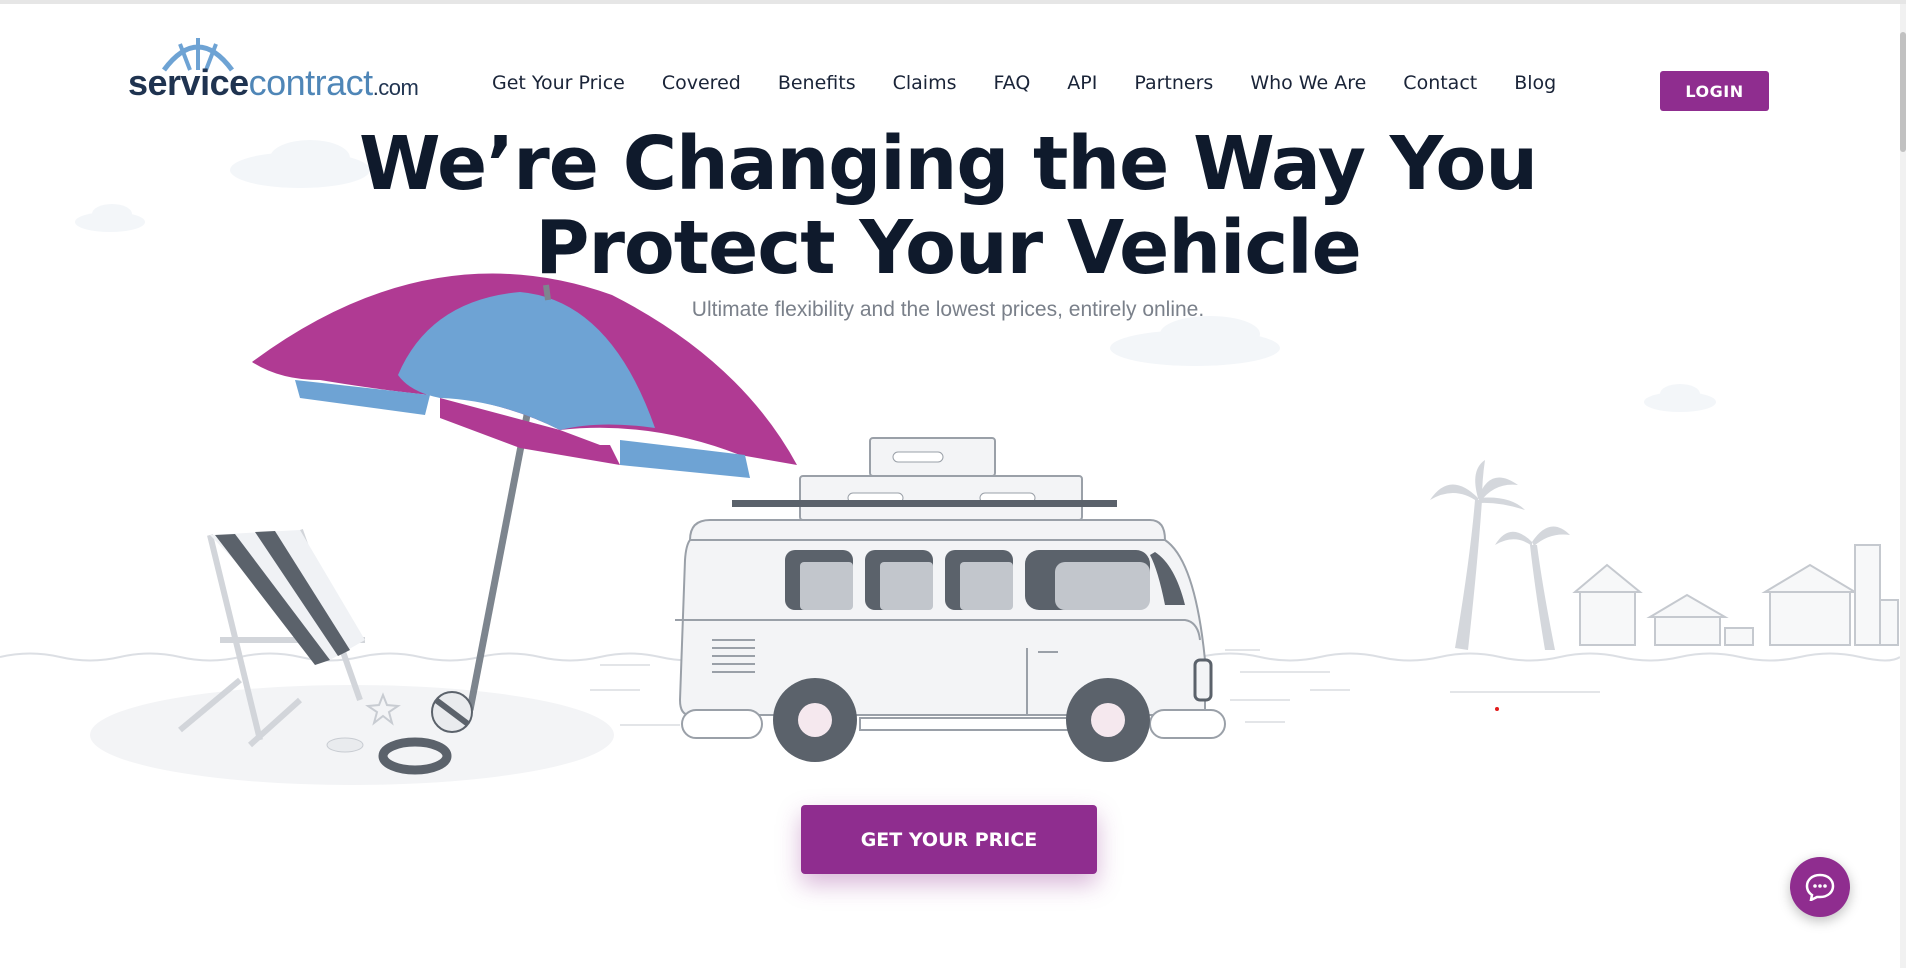 Image resolution: width=1906 pixels, height=968 pixels. I want to click on site-logo: servicecontract.com, so click(283, 72).